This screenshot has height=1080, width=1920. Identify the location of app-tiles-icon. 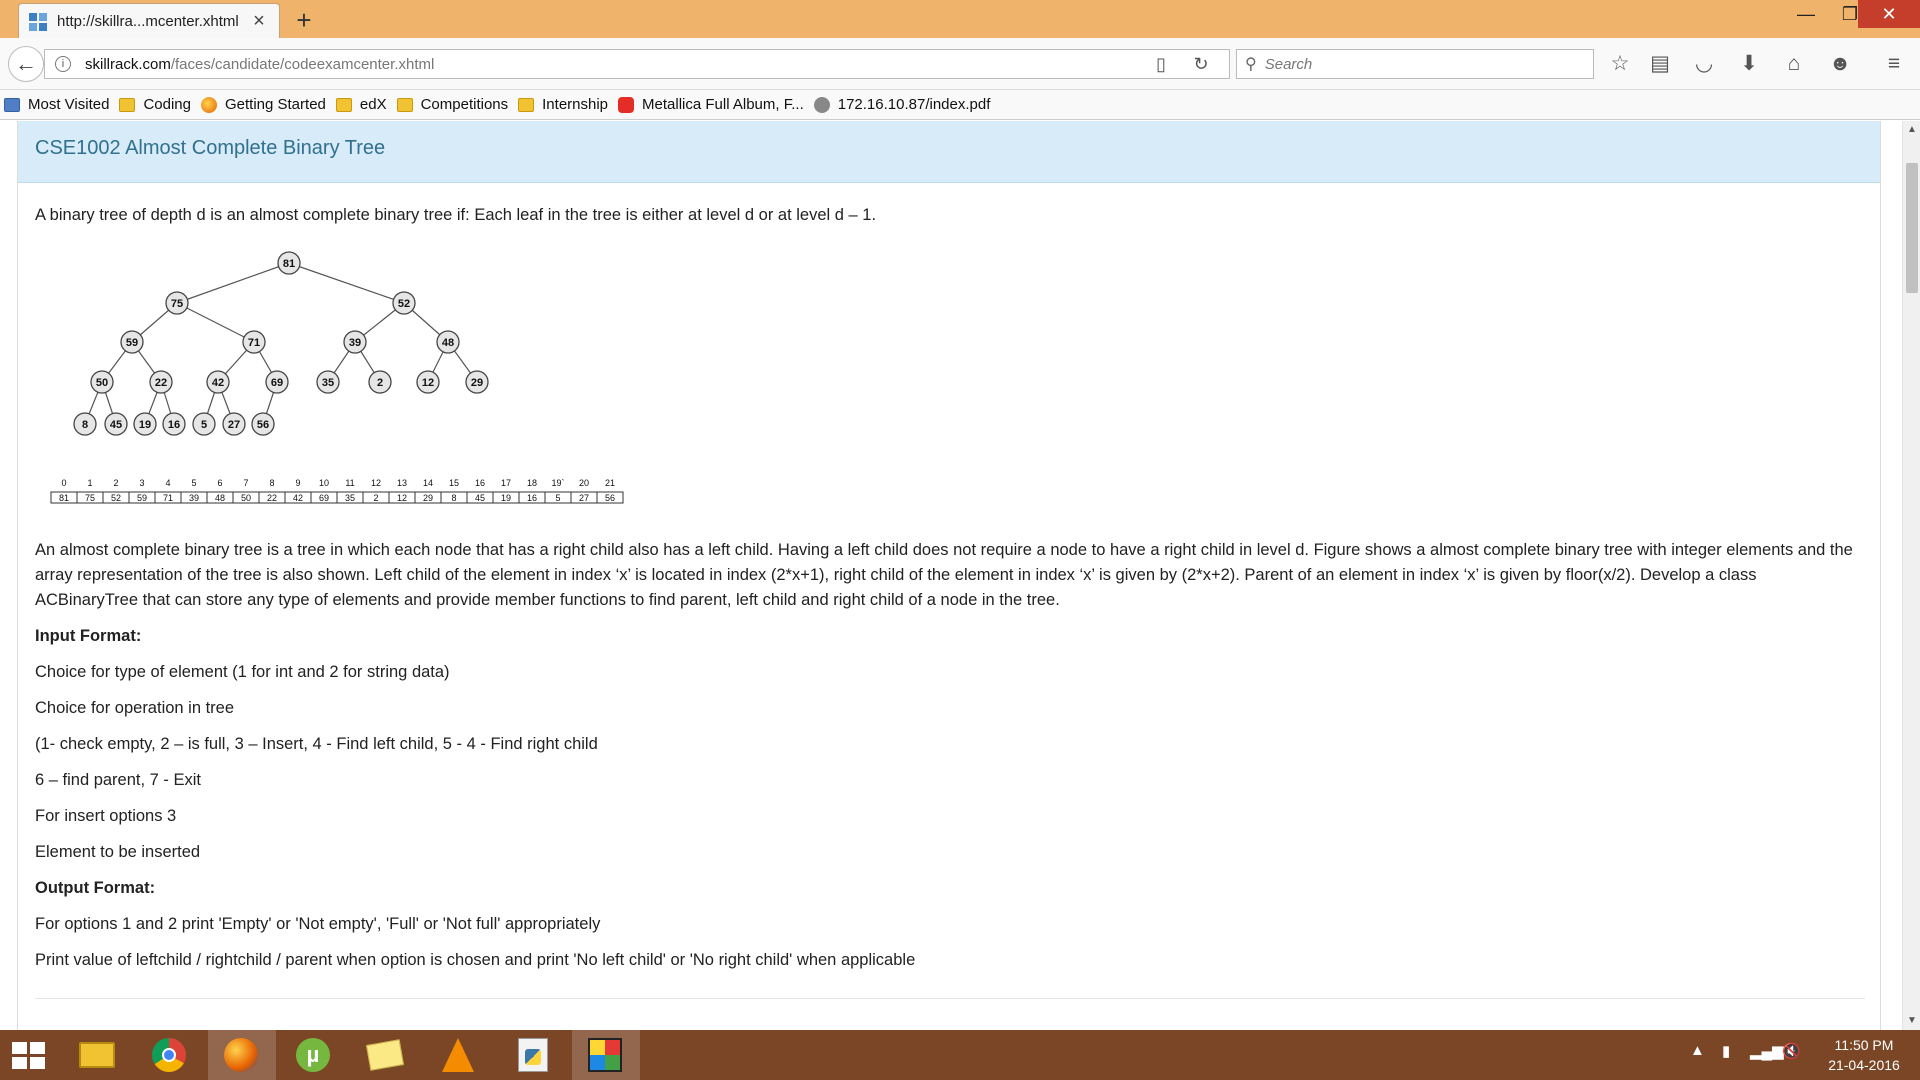
(605, 1055).